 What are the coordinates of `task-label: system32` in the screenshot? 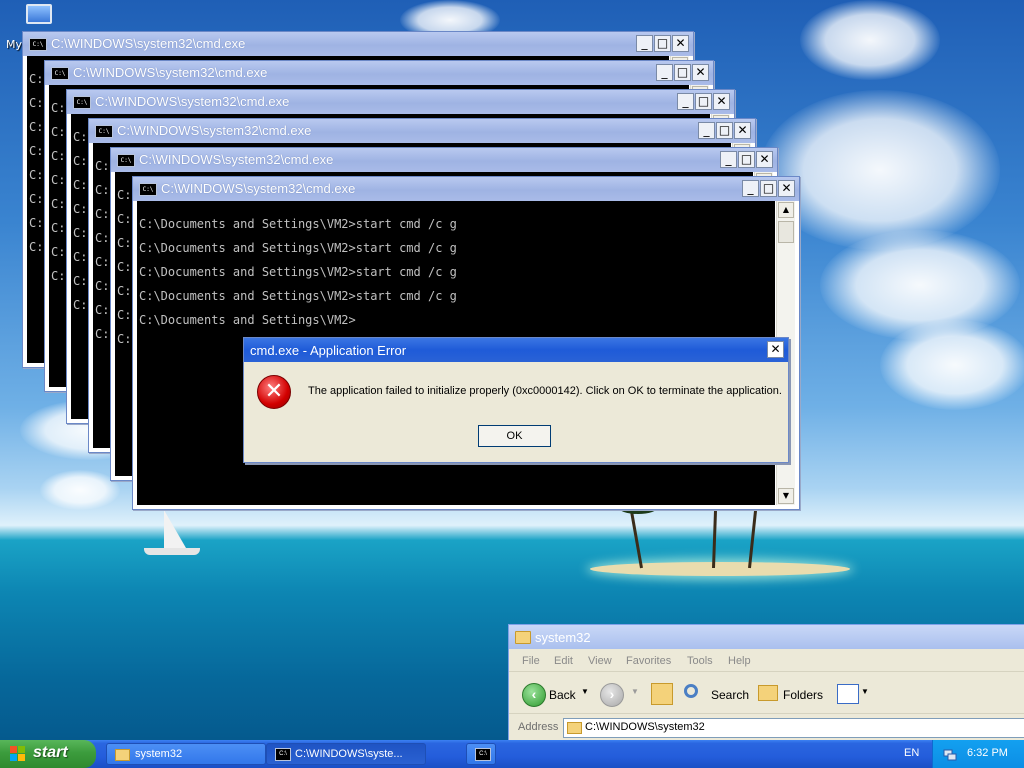 It's located at (159, 754).